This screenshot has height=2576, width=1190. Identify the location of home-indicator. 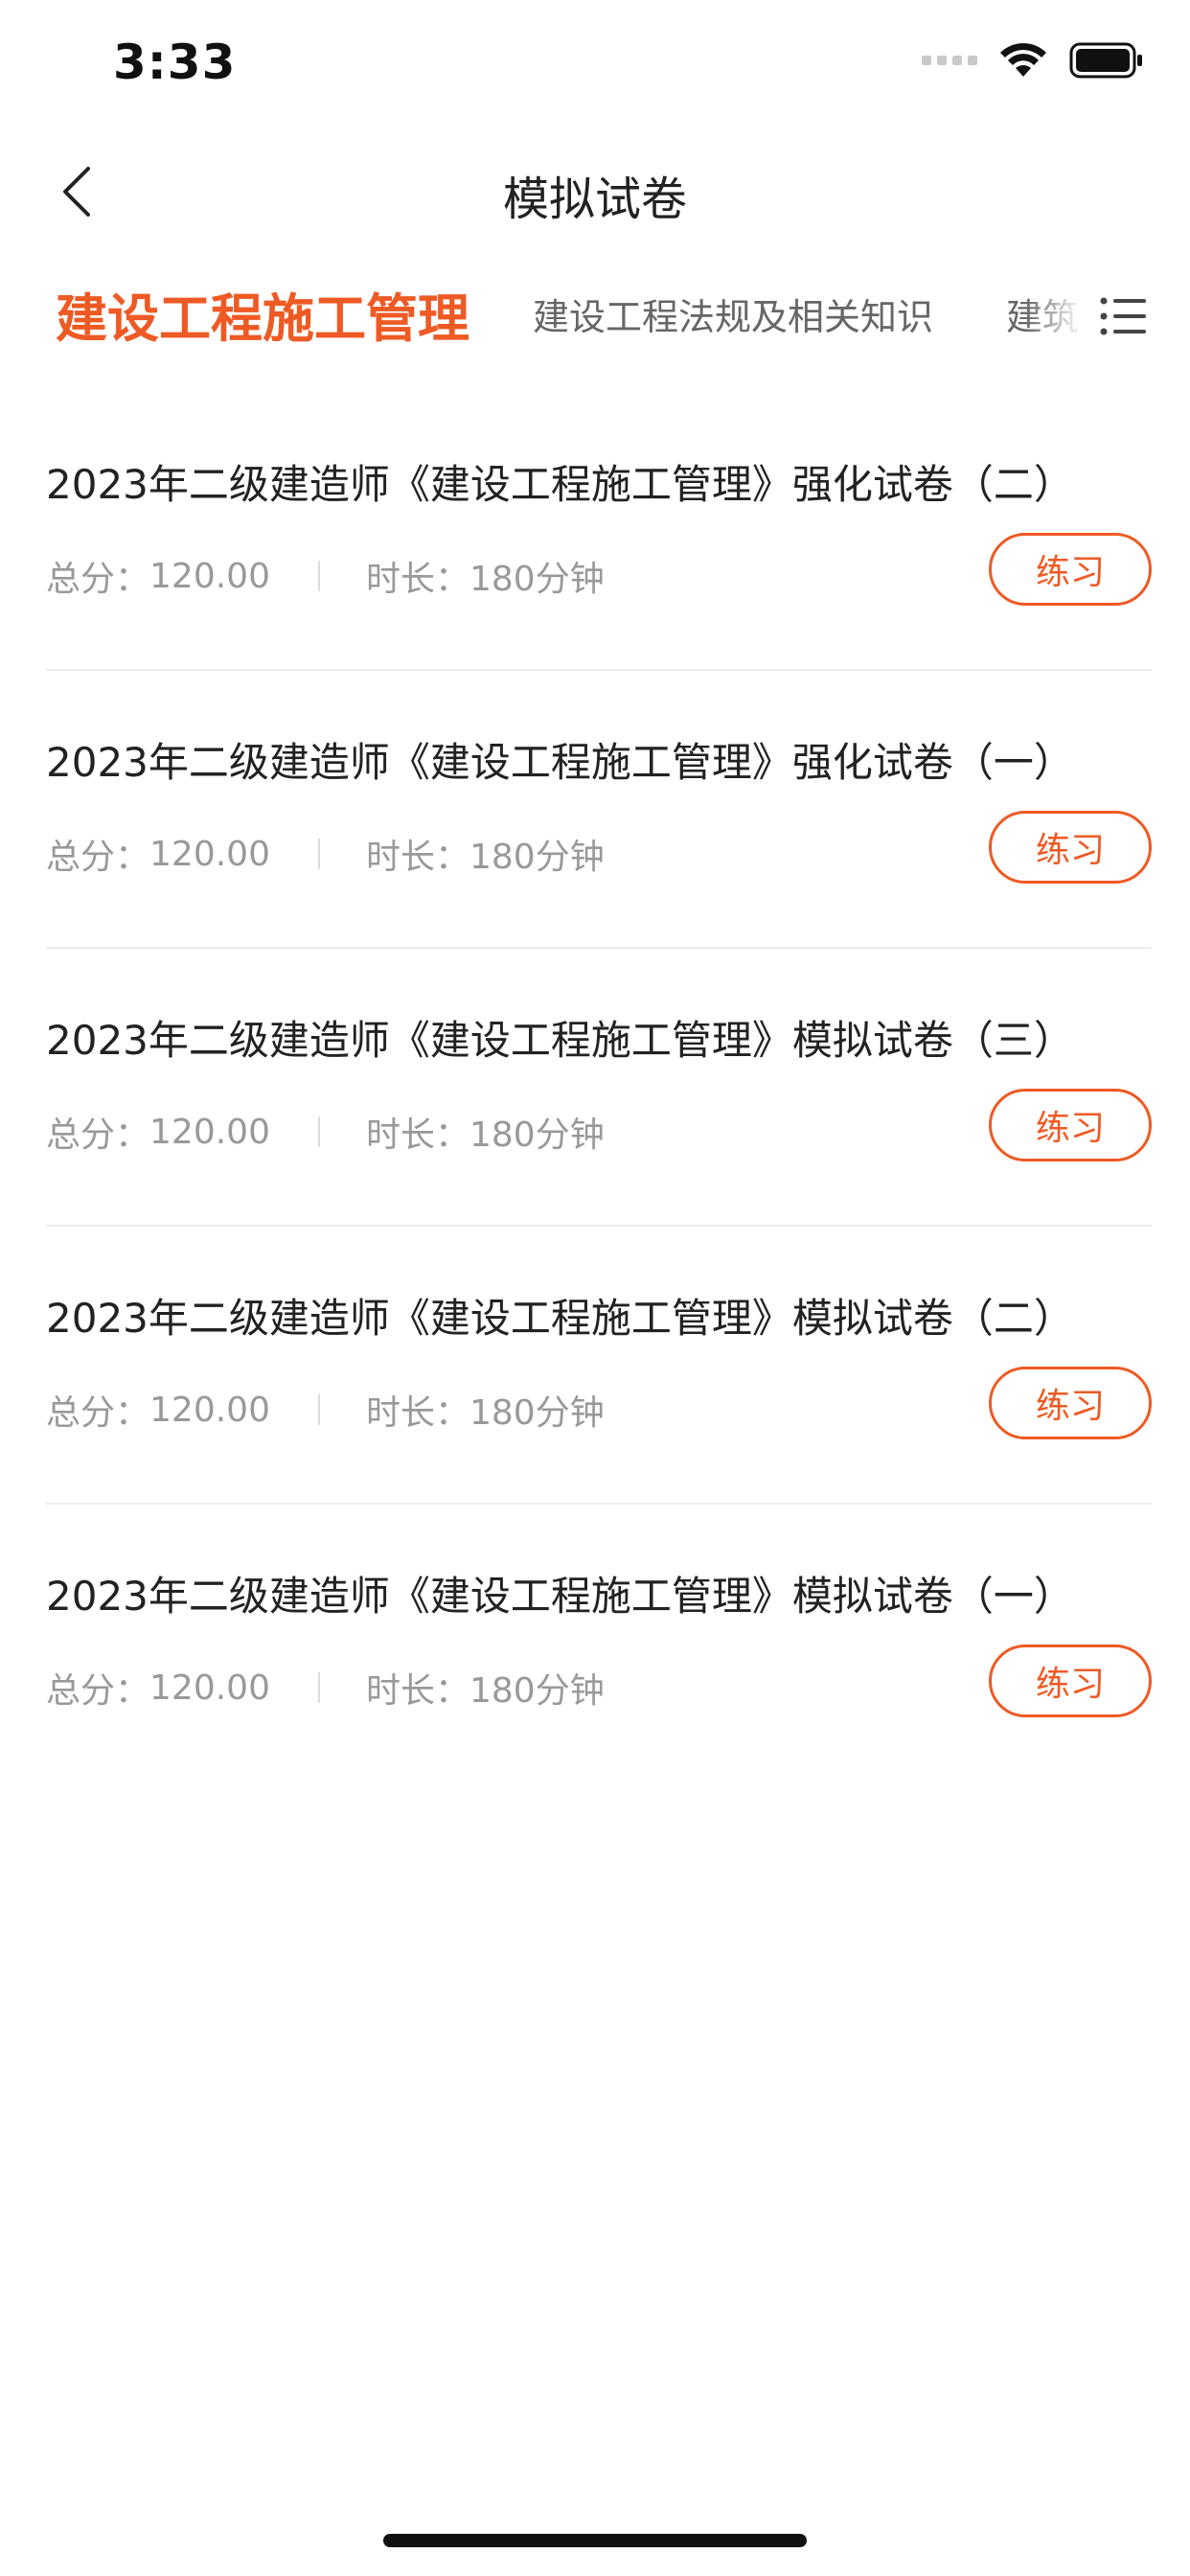
(595, 2540).